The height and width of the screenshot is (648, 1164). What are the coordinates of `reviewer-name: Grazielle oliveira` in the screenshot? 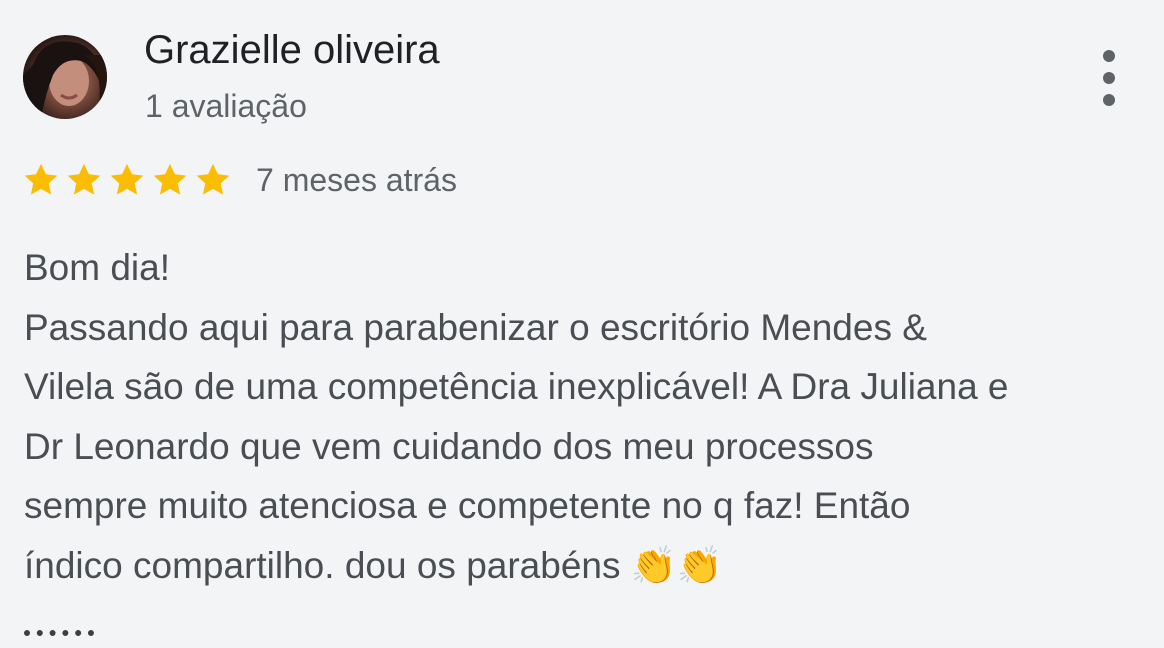 It's located at (292, 50).